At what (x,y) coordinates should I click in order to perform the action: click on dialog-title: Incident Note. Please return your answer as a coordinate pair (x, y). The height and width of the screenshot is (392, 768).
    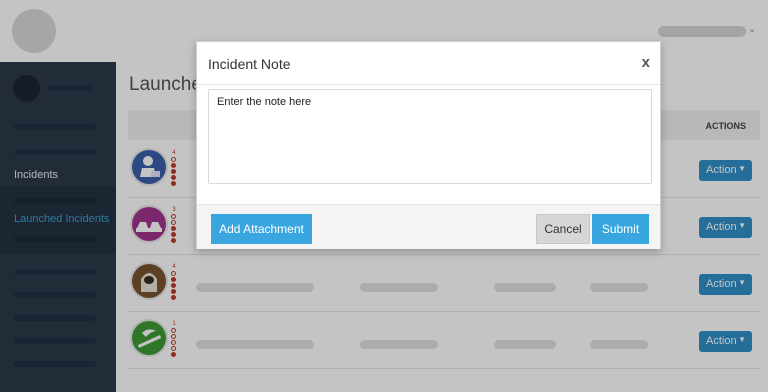
    Looking at the image, I should click on (249, 64).